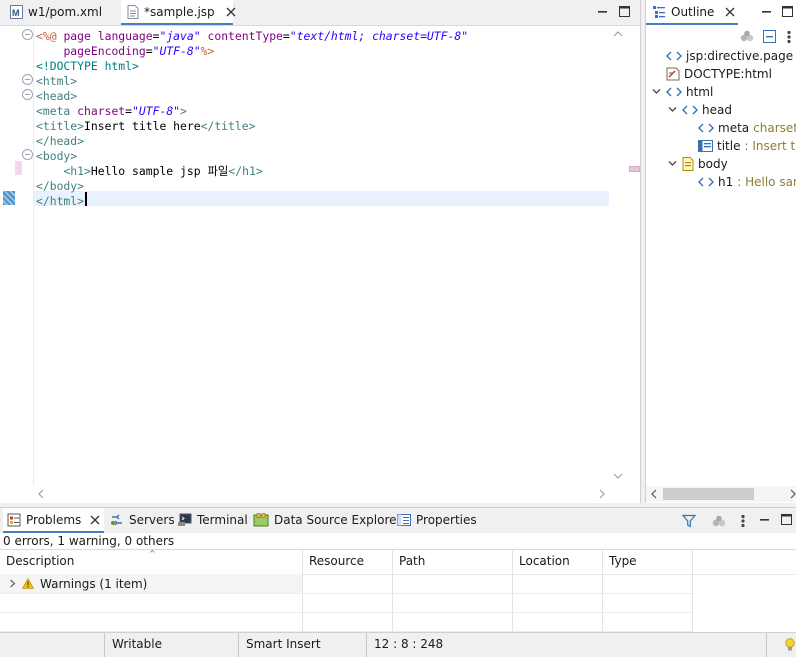 This screenshot has height=657, width=796. What do you see at coordinates (618, 476) in the screenshot?
I see `scroll-down-icon` at bounding box center [618, 476].